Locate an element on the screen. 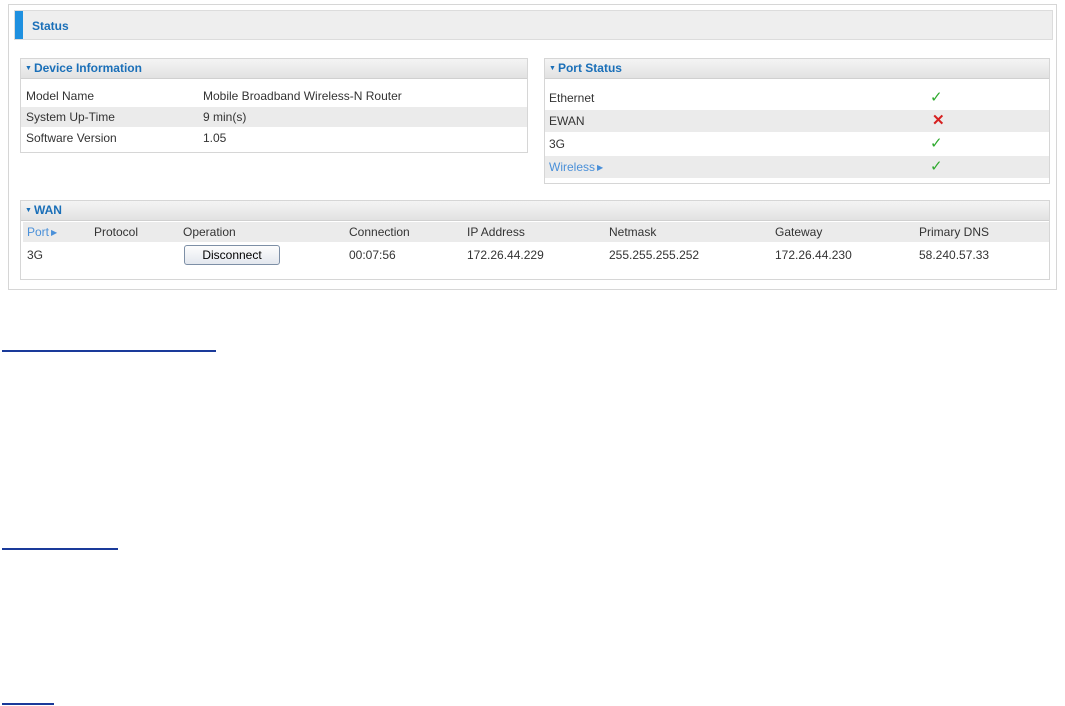  cross-icon: ✕ is located at coordinates (938, 120).